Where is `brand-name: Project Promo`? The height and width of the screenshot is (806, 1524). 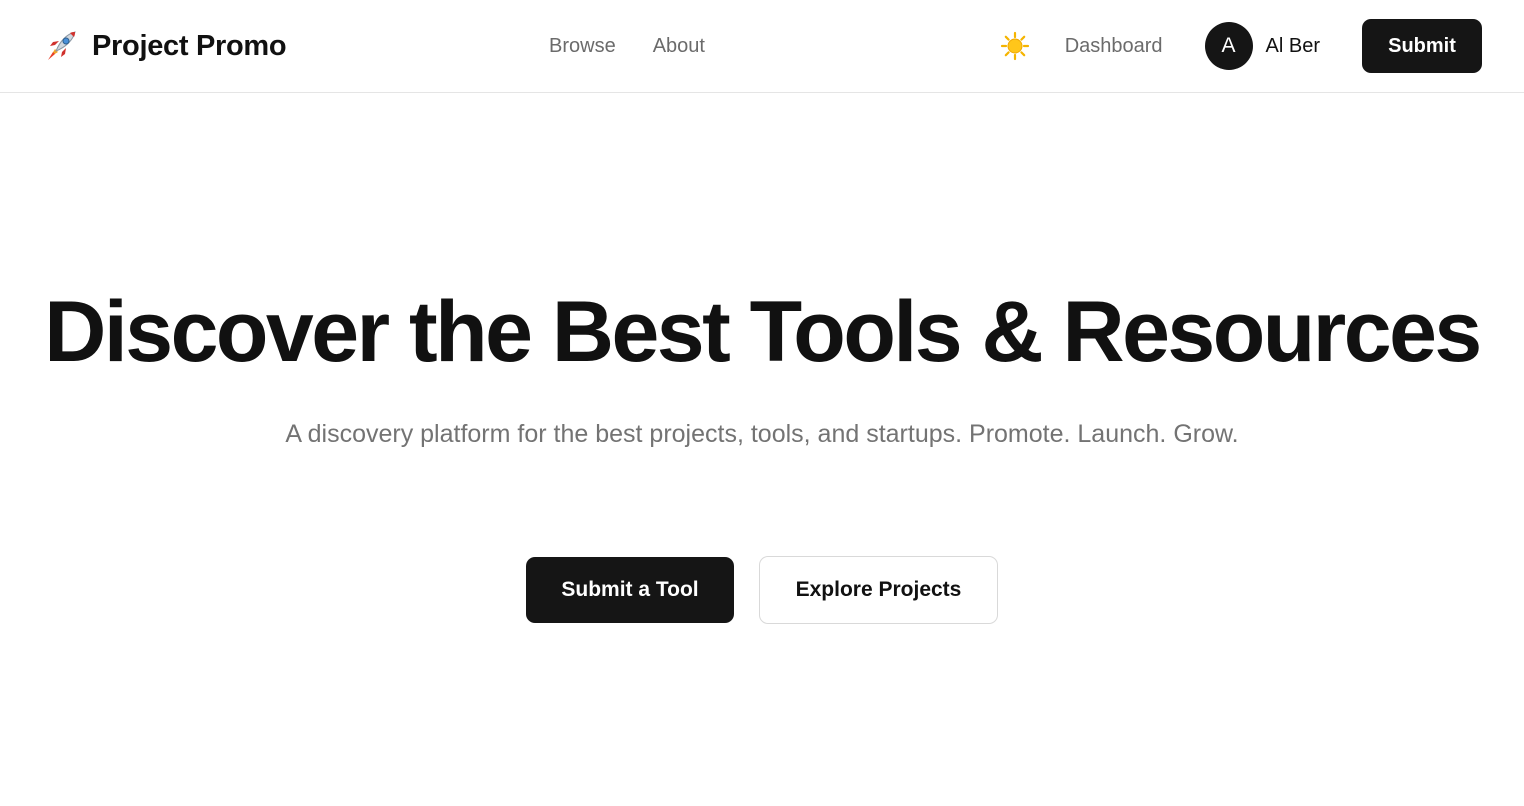
brand-name: Project Promo is located at coordinates (189, 45).